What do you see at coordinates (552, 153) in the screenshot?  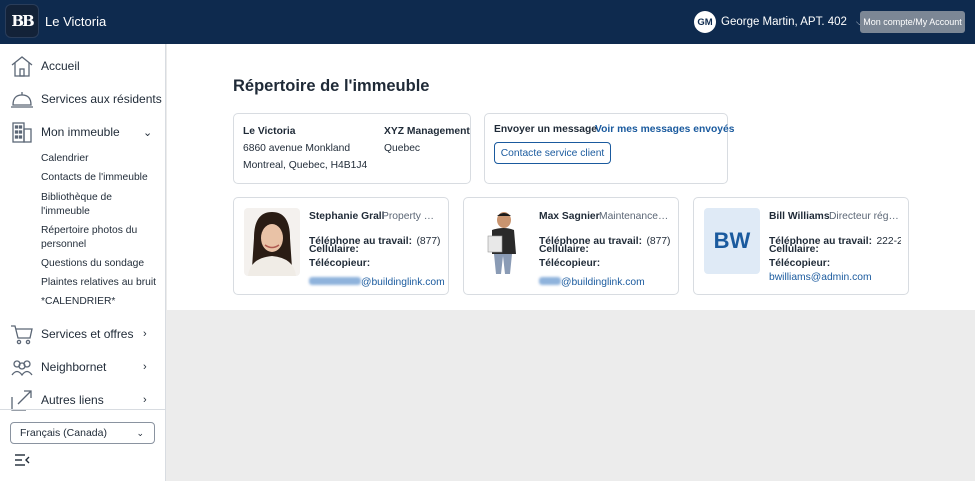 I see `contact-customer-service-button: Contacte service client` at bounding box center [552, 153].